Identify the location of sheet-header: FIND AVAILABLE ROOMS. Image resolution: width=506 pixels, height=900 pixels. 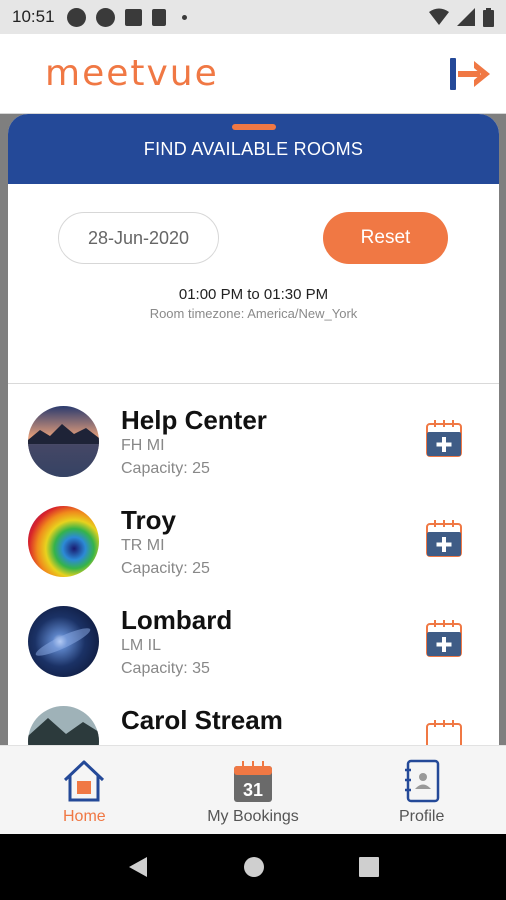
(253, 149).